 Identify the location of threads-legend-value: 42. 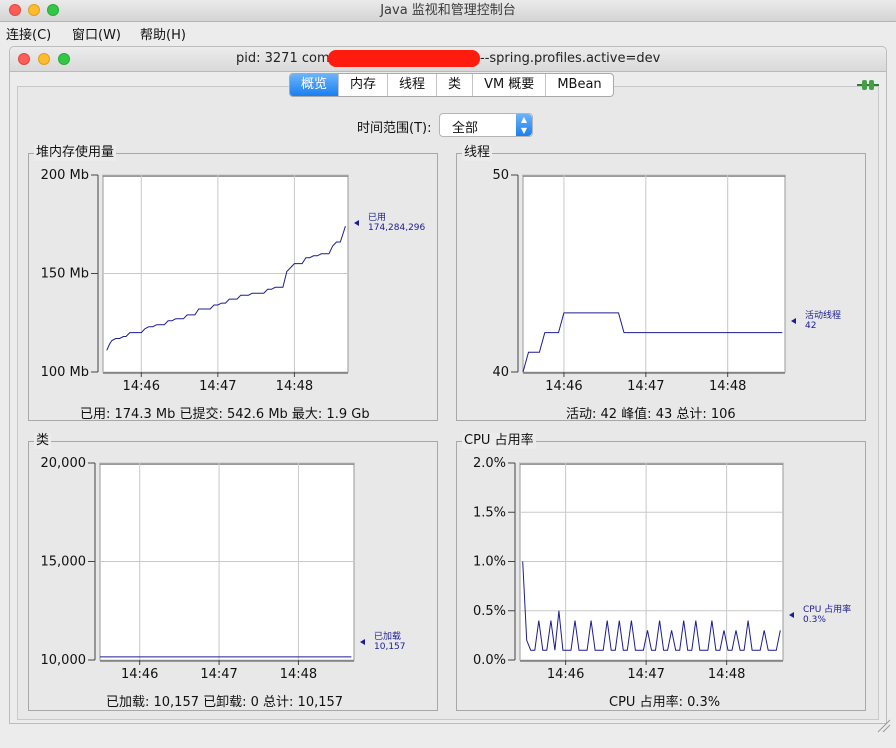
(810, 326).